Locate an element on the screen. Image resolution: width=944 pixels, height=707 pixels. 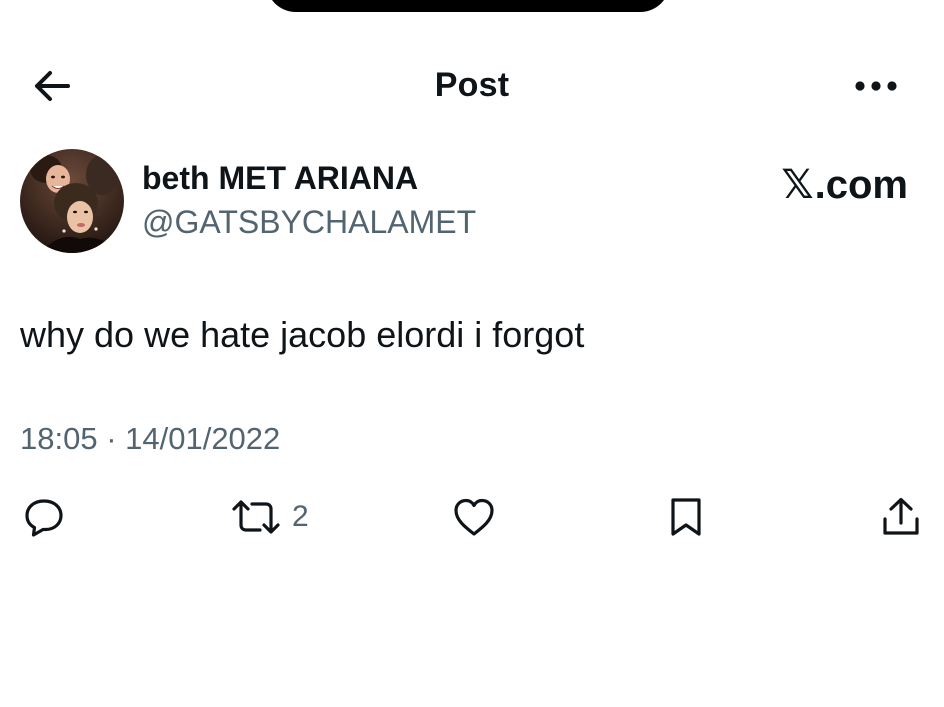
x-logo-icon: 𝕏 is located at coordinates (797, 185).